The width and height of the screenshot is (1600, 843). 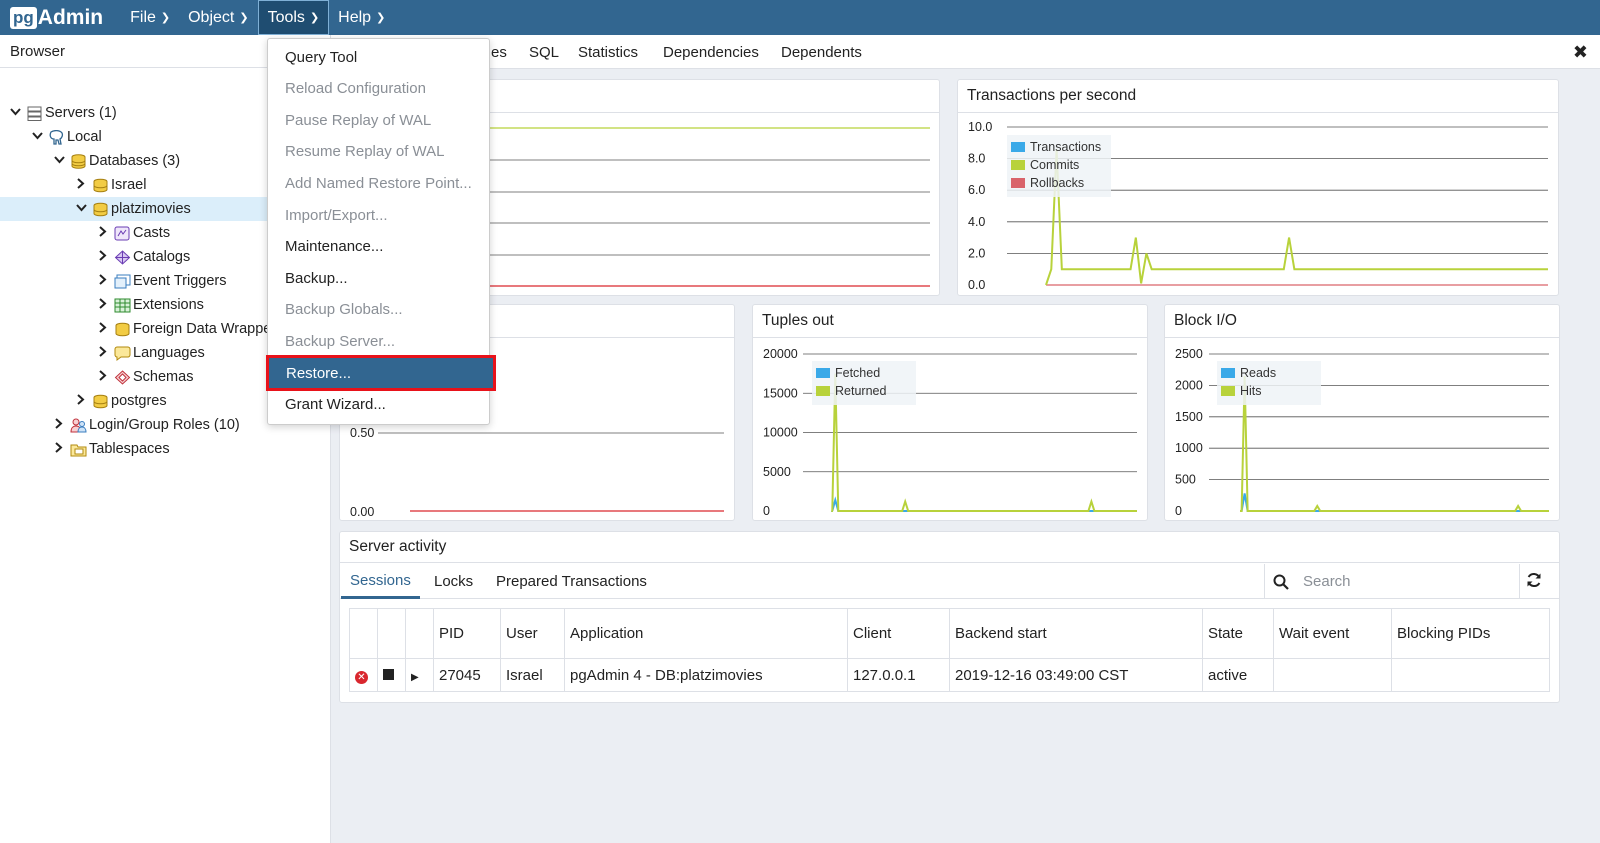 What do you see at coordinates (380, 581) in the screenshot?
I see `tab-sessions: Sessions` at bounding box center [380, 581].